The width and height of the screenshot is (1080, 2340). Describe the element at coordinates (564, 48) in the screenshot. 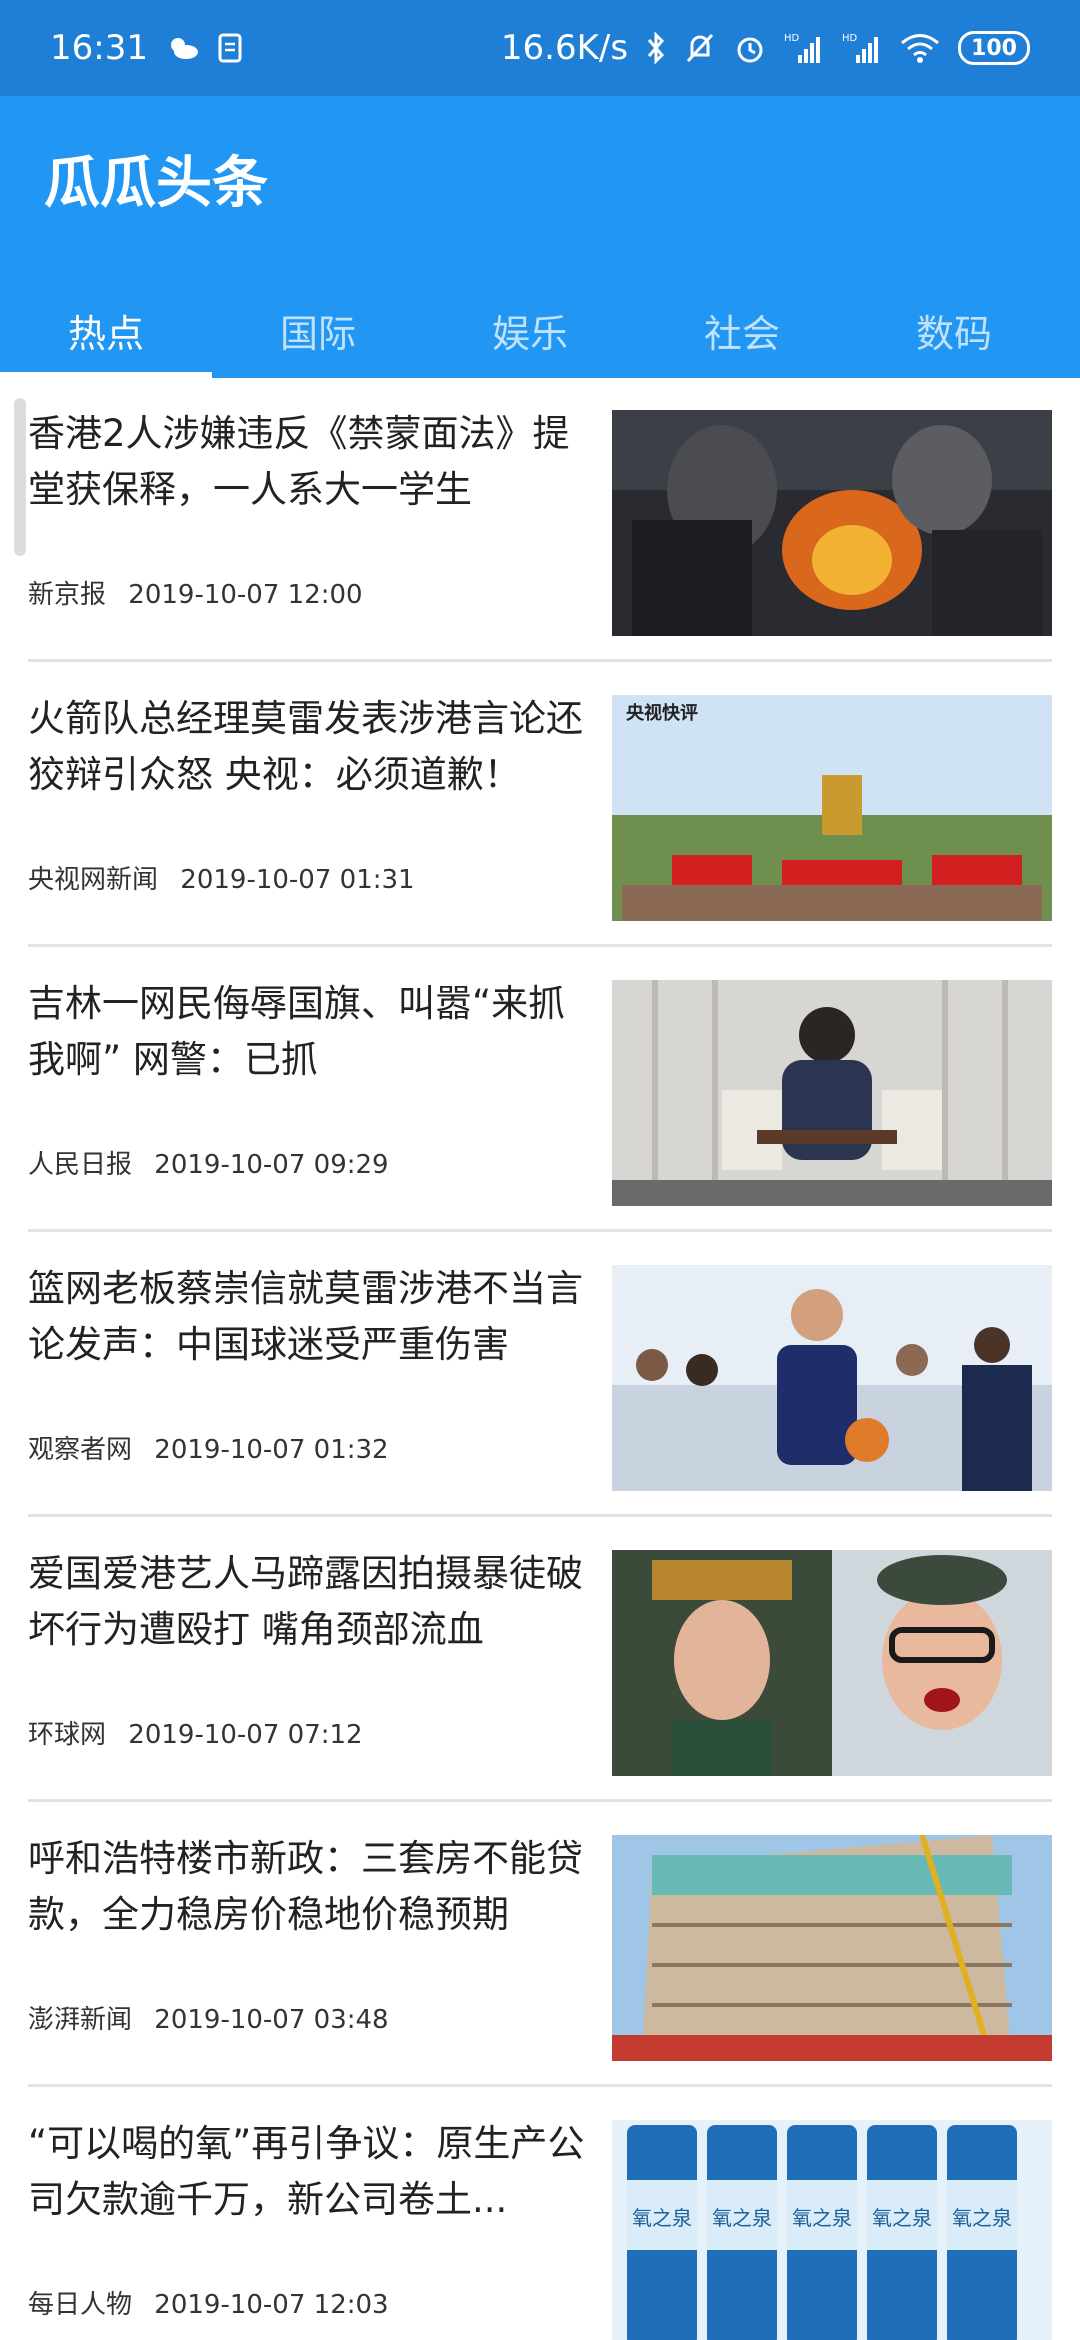

I see `net-speed: 16.6K/s` at that location.